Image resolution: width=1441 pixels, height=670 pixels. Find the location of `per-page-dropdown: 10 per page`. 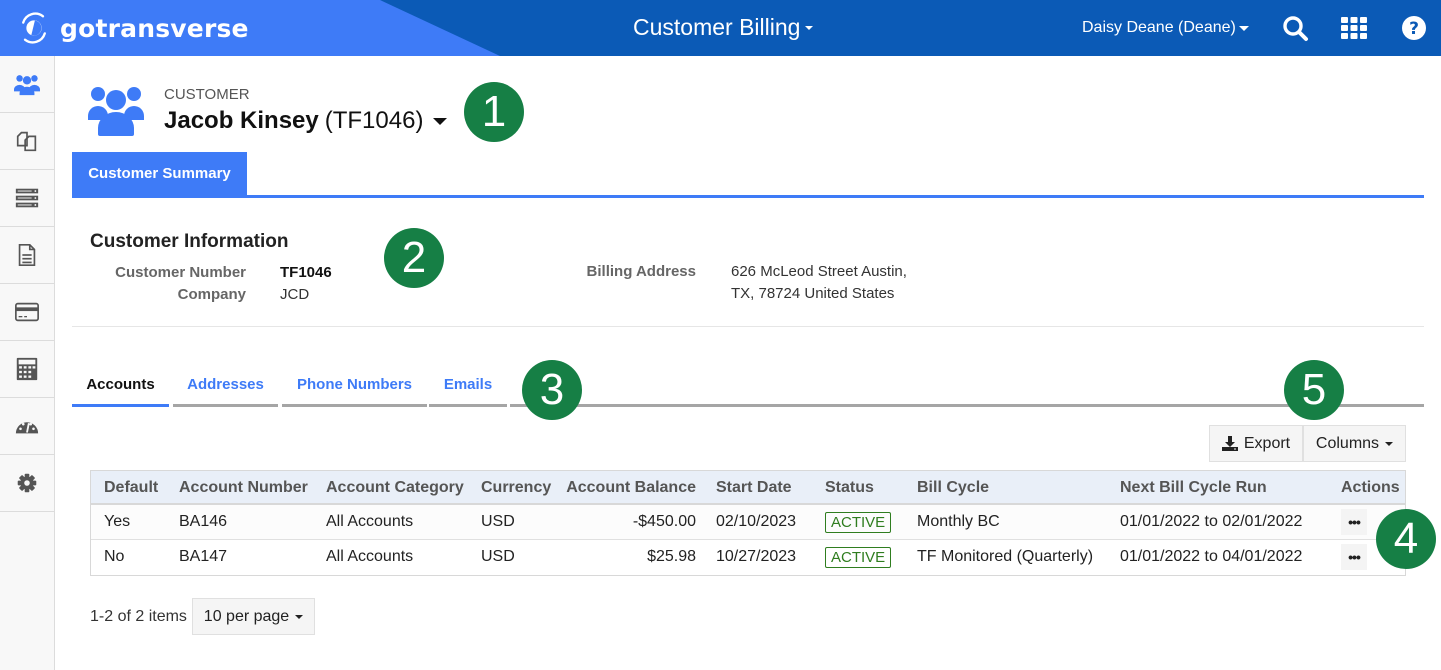

per-page-dropdown: 10 per page is located at coordinates (253, 616).